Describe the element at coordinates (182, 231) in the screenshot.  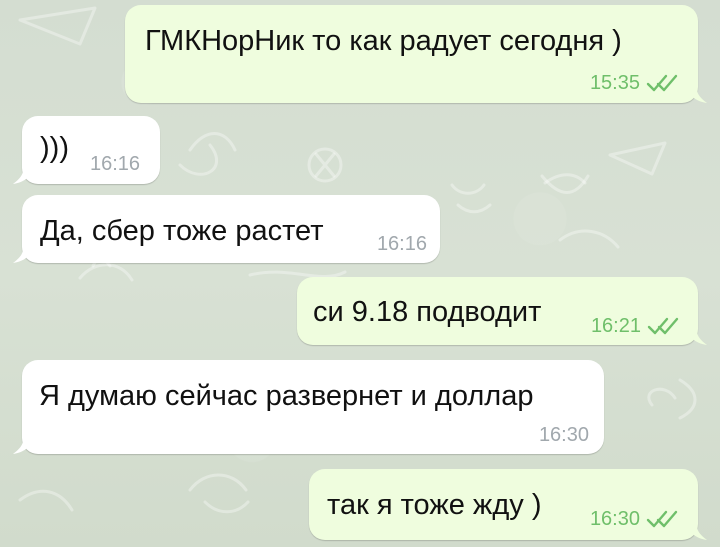
I see `message-text: Да, сбер тоже растет` at that location.